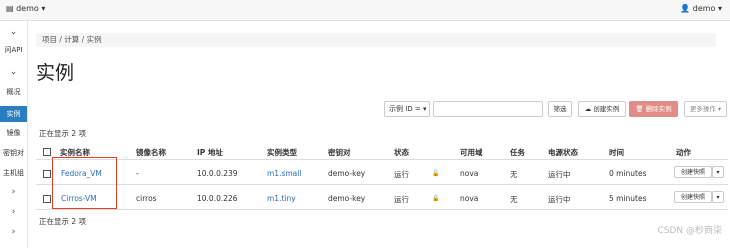 The image size is (730, 248). Describe the element at coordinates (63, 133) in the screenshot. I see `item-count-top: 正在显示 2 项` at that location.